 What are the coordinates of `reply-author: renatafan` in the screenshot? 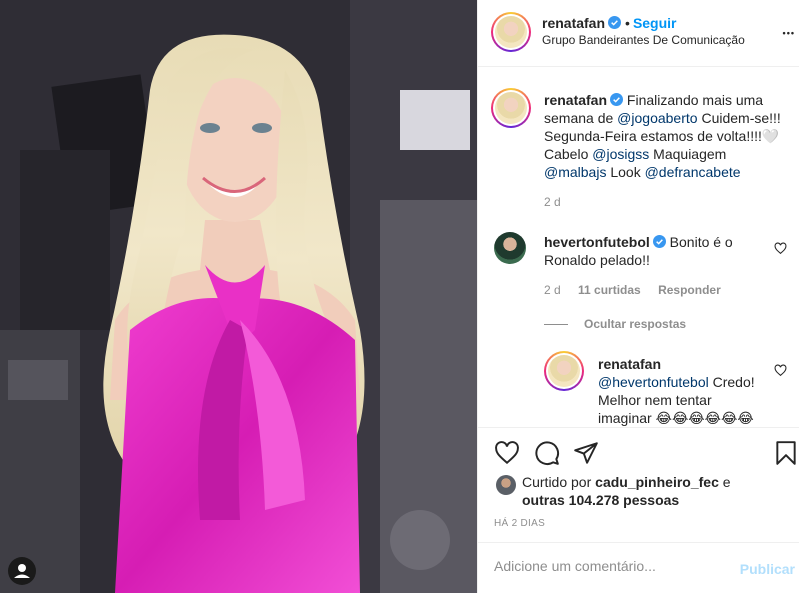 It's located at (629, 364).